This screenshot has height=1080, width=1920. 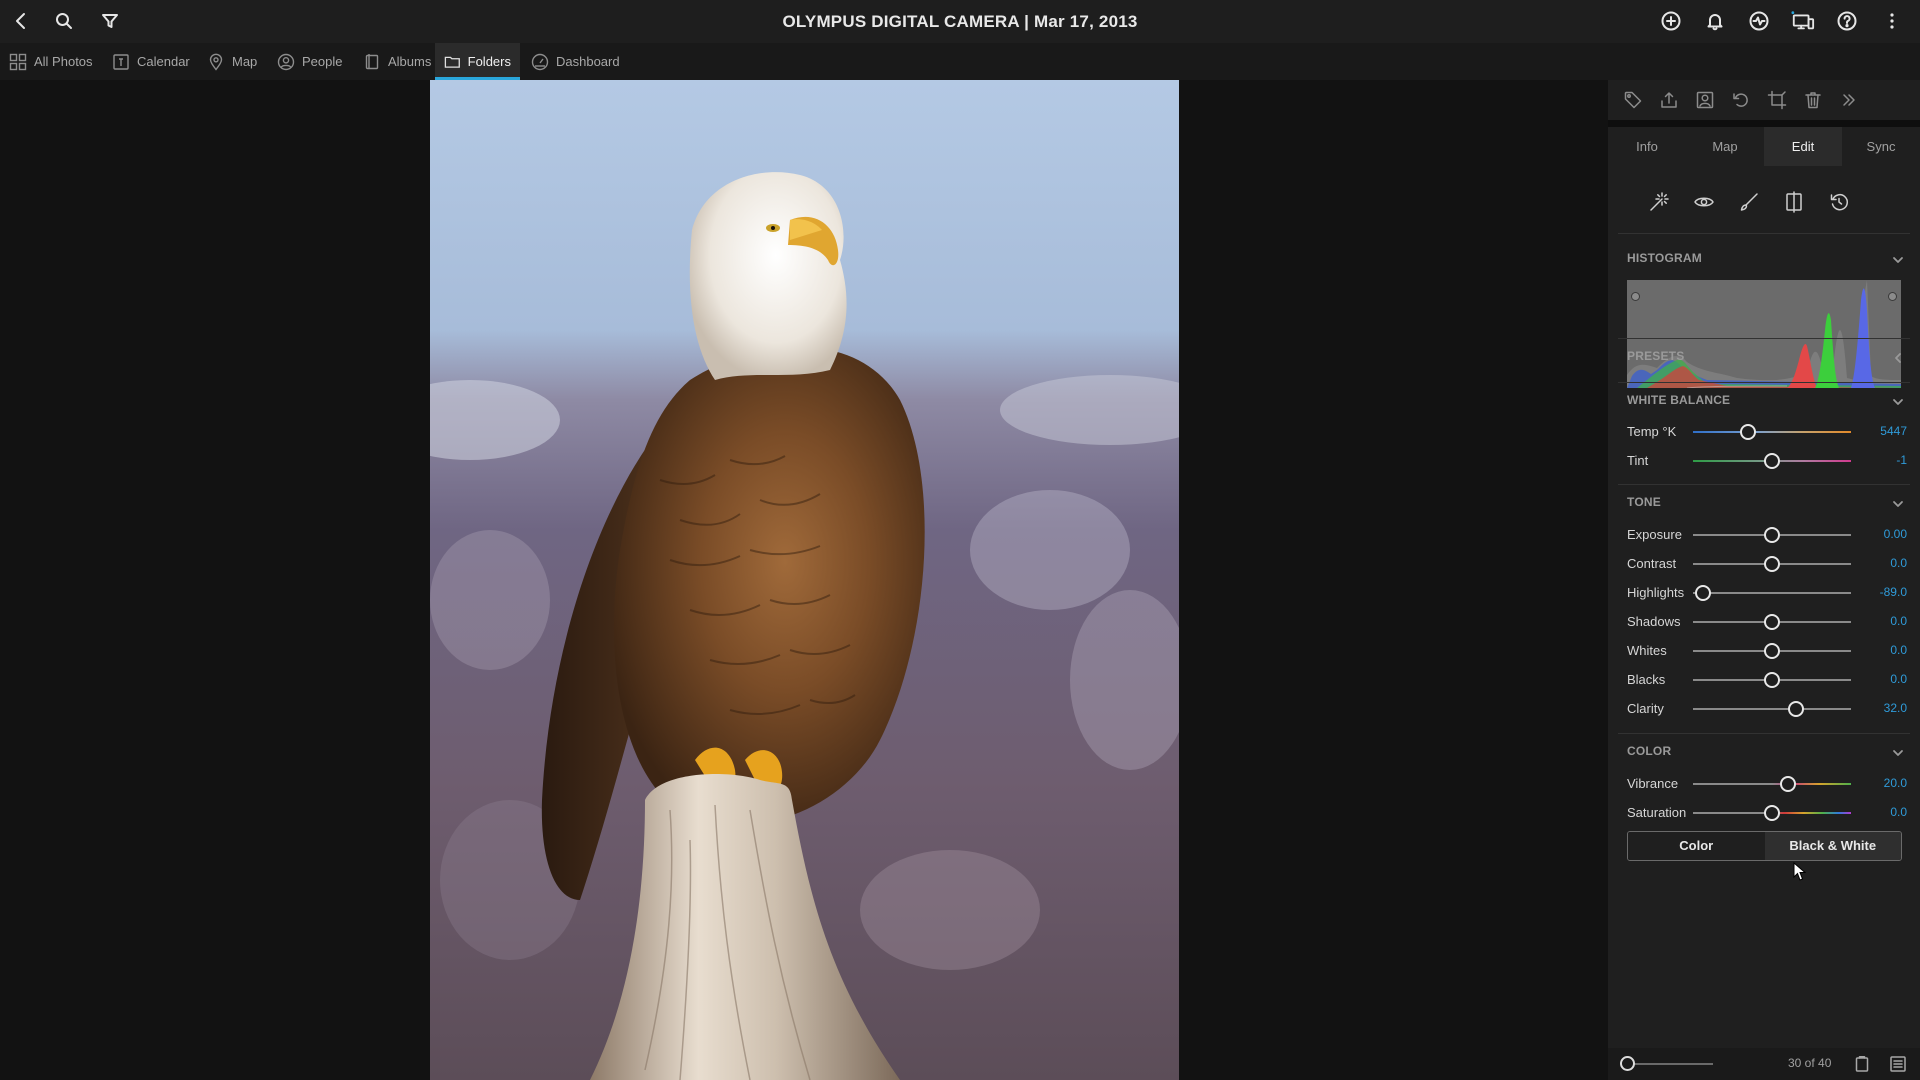 What do you see at coordinates (1892, 21) in the screenshot?
I see `more-icon` at bounding box center [1892, 21].